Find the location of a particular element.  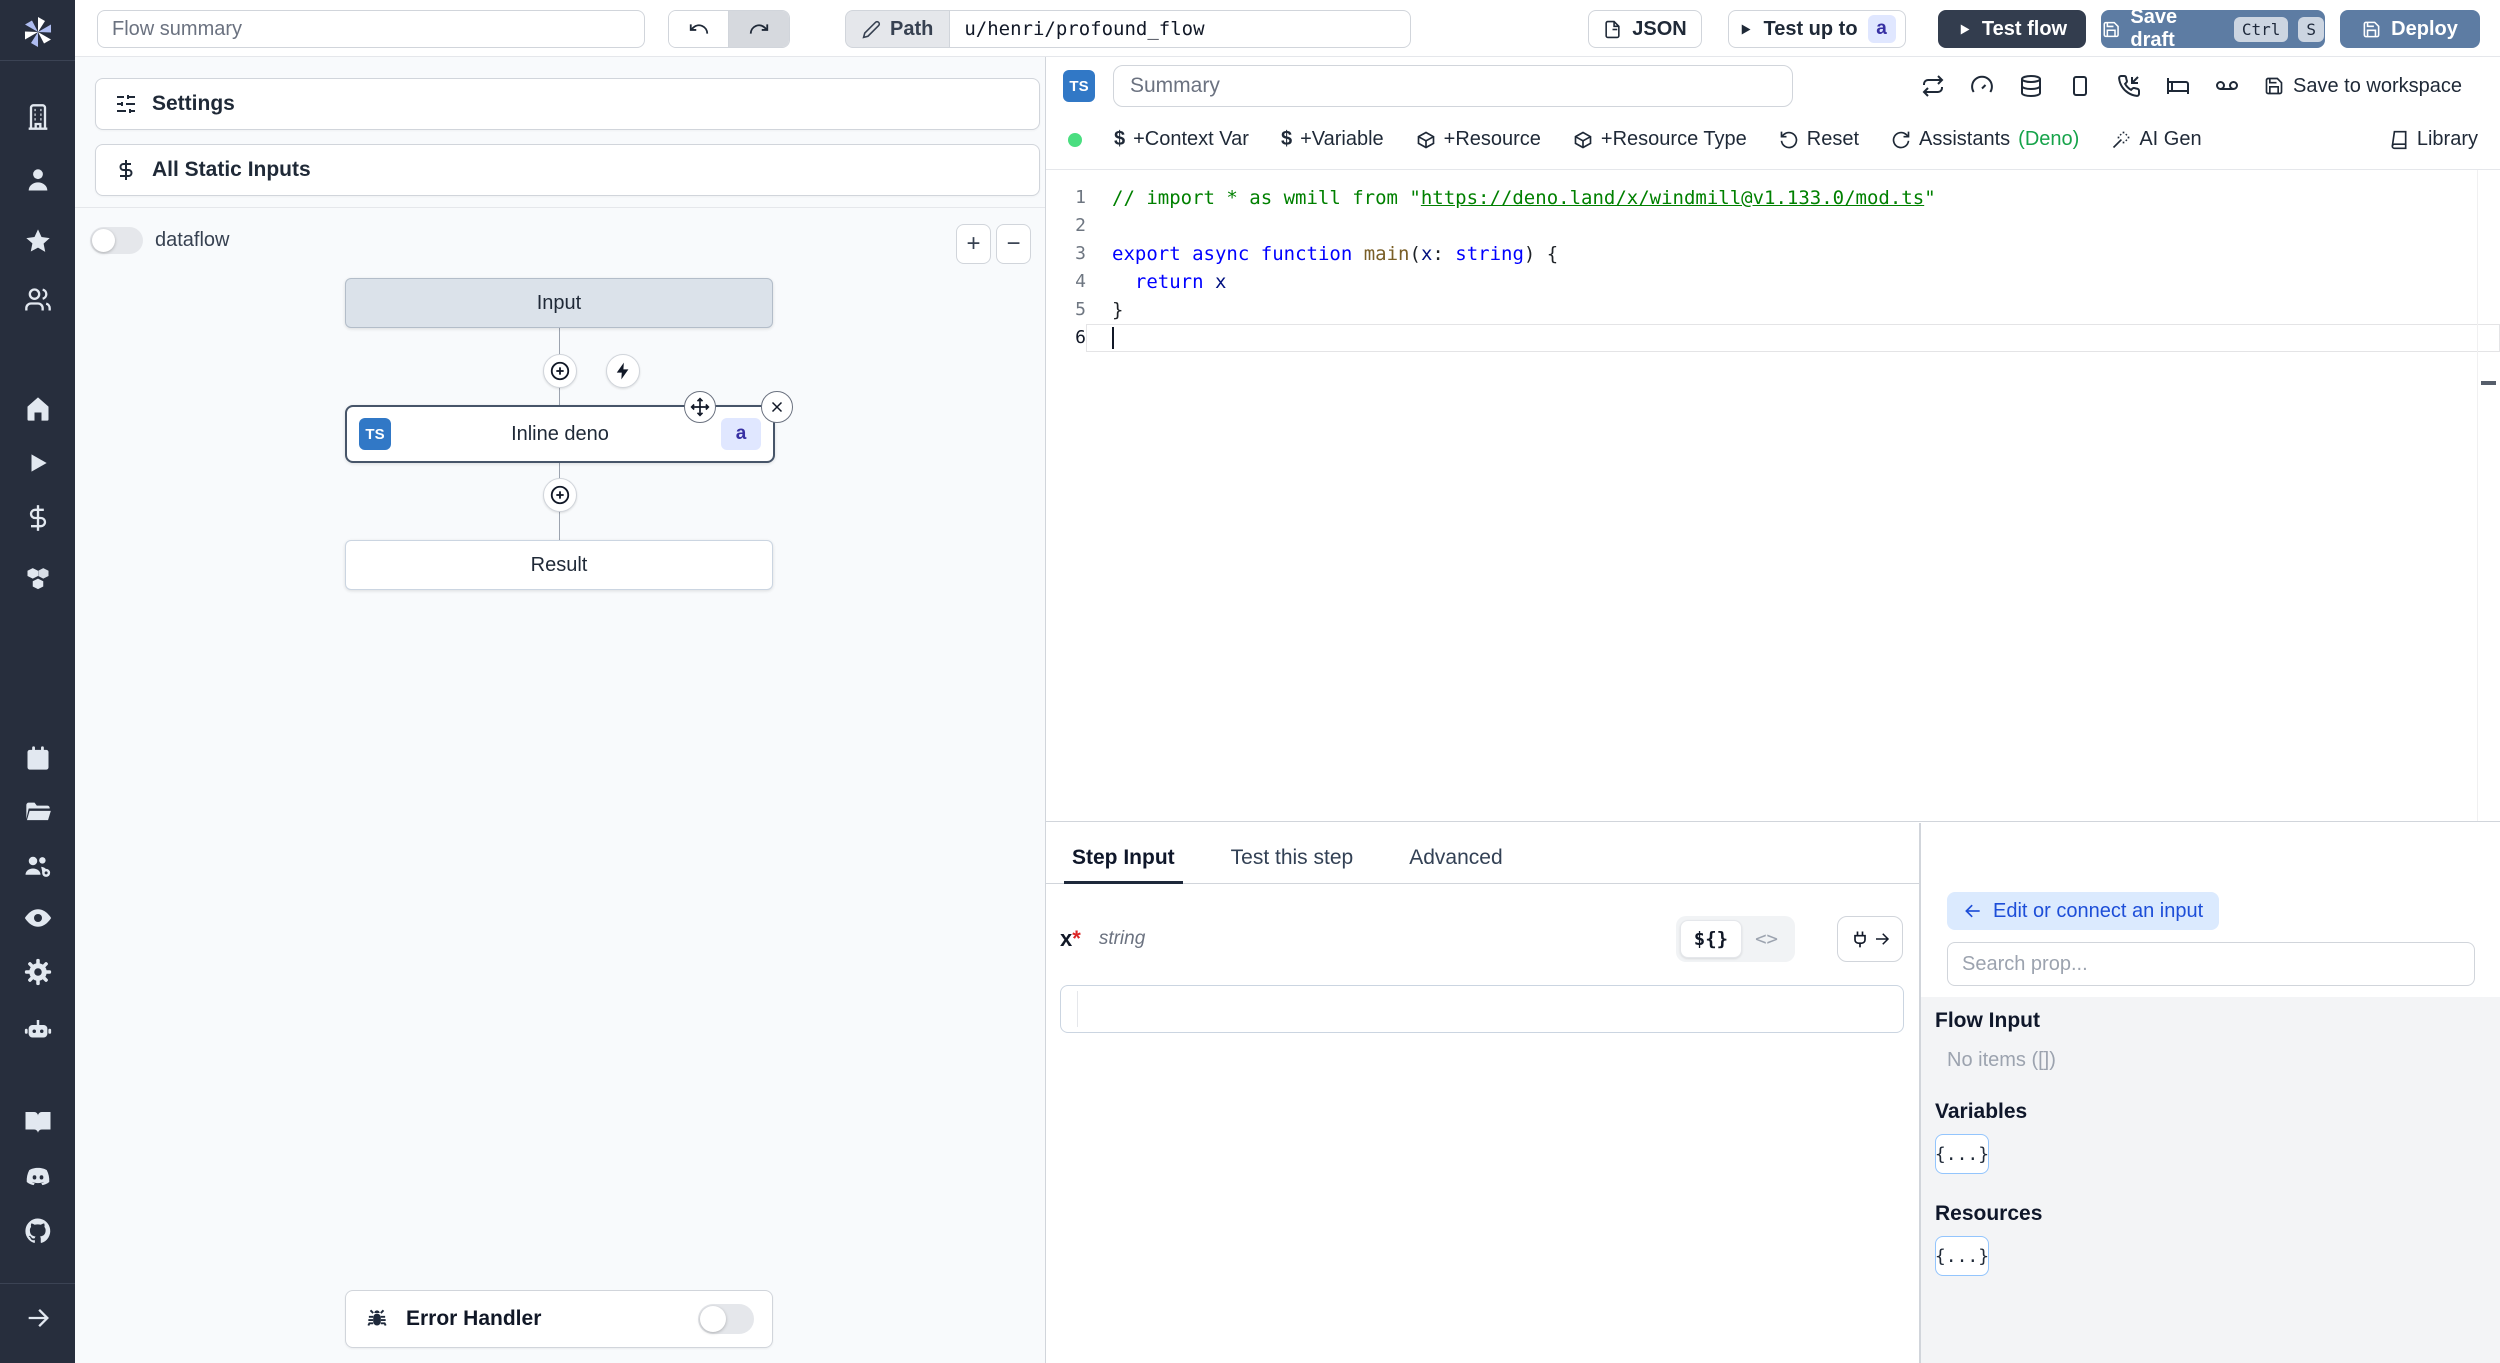

save-to-workspace-button: Save to workspace is located at coordinates (2363, 86).